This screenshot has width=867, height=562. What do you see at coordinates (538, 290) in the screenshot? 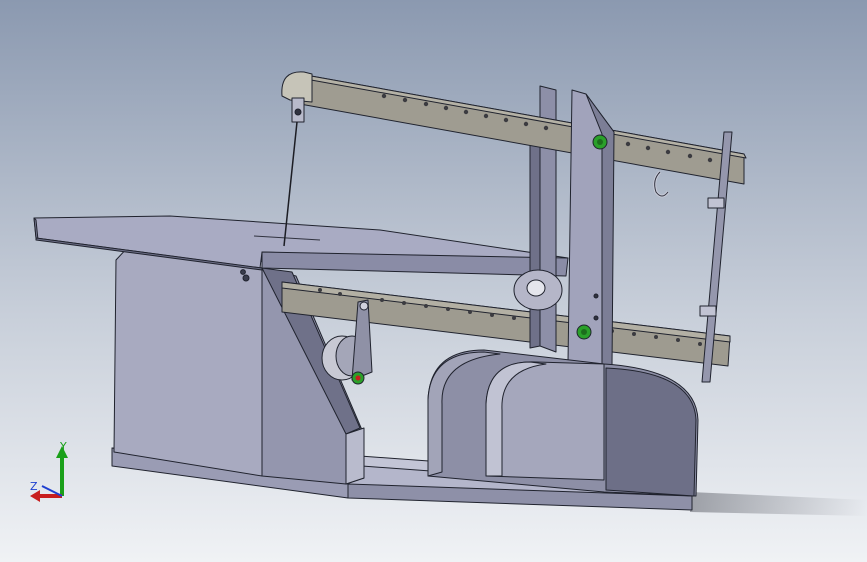
I see `column-pulley` at bounding box center [538, 290].